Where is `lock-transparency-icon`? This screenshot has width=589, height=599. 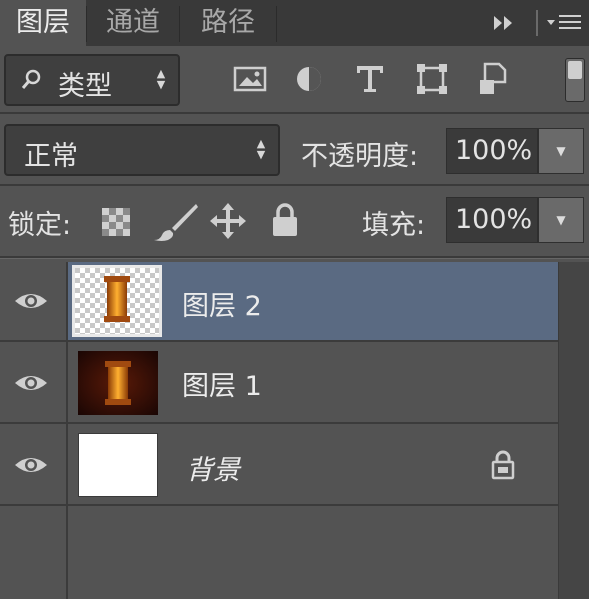
lock-transparency-icon is located at coordinates (116, 224).